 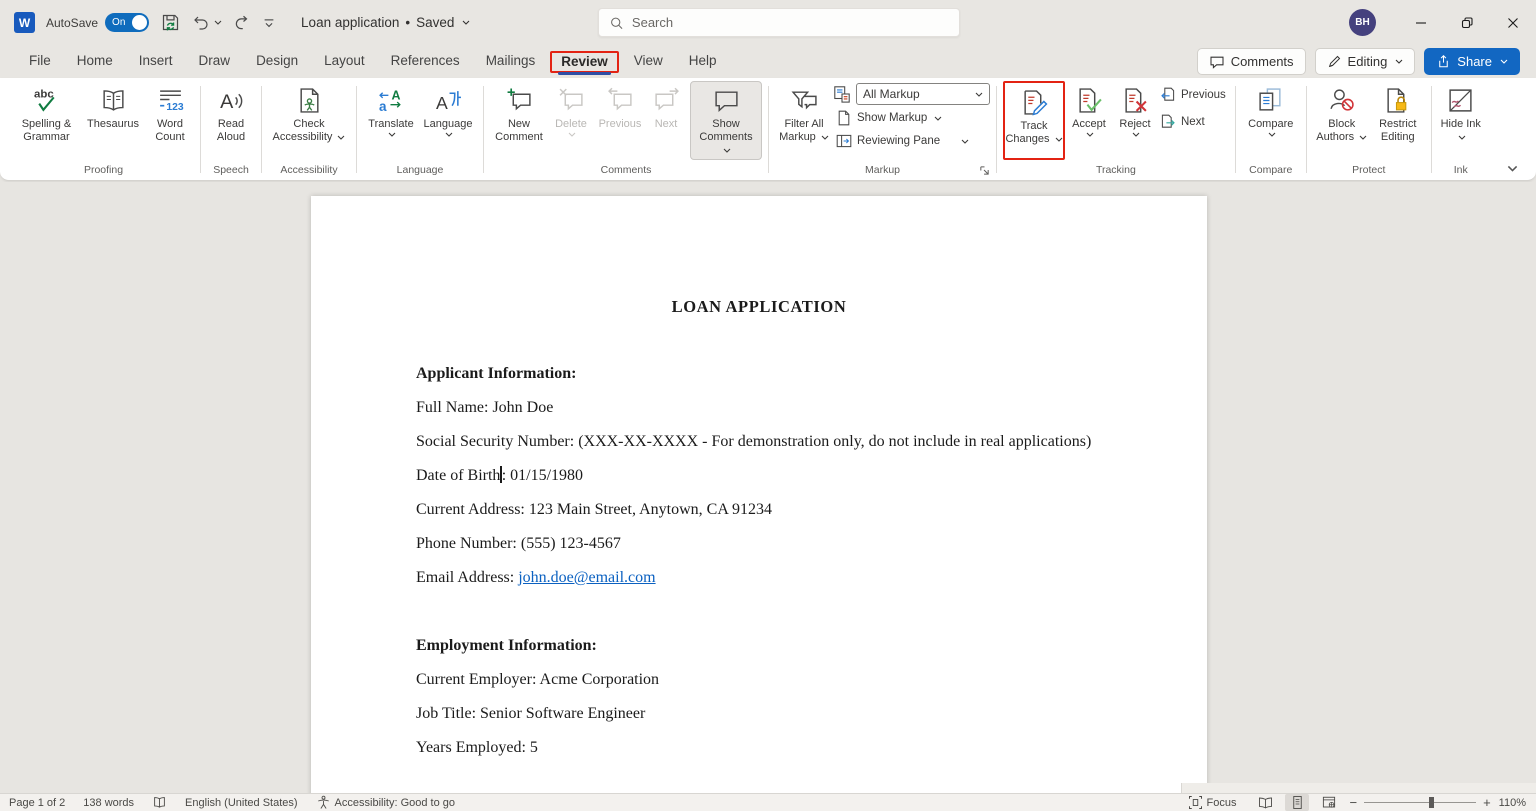 What do you see at coordinates (519, 112) in the screenshot?
I see `new-comment-button: New Comment` at bounding box center [519, 112].